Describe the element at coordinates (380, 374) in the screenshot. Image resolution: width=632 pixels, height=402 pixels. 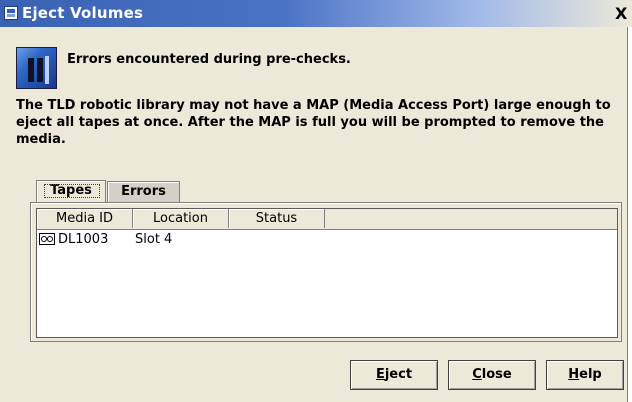
I see `eject-mnemonic: E` at that location.